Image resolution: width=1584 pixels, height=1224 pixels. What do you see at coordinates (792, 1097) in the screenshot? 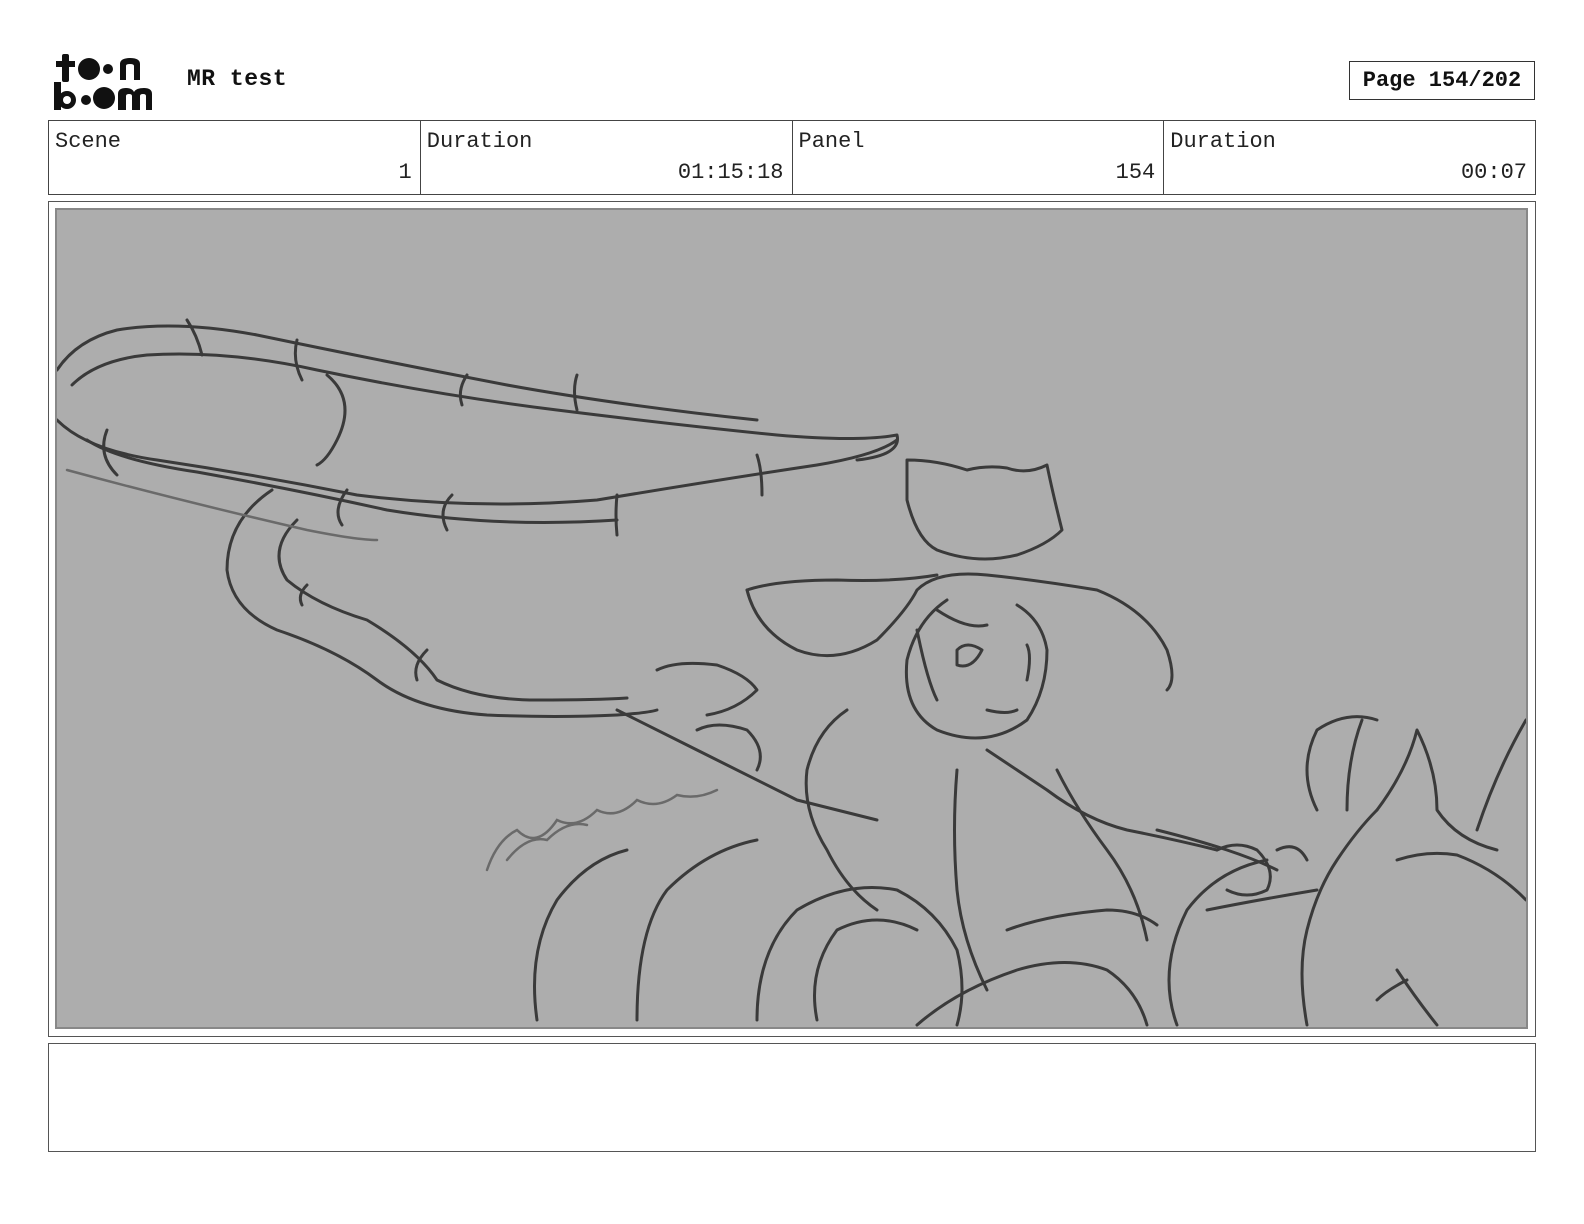
I see `panel-notes-area` at bounding box center [792, 1097].